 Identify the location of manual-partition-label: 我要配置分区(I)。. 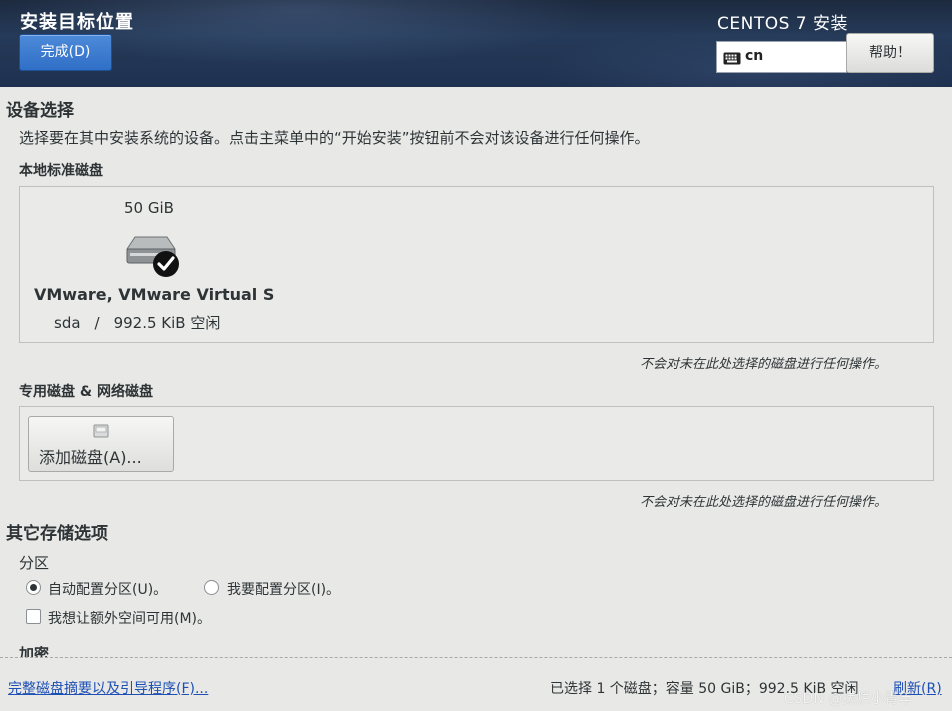
(283, 589).